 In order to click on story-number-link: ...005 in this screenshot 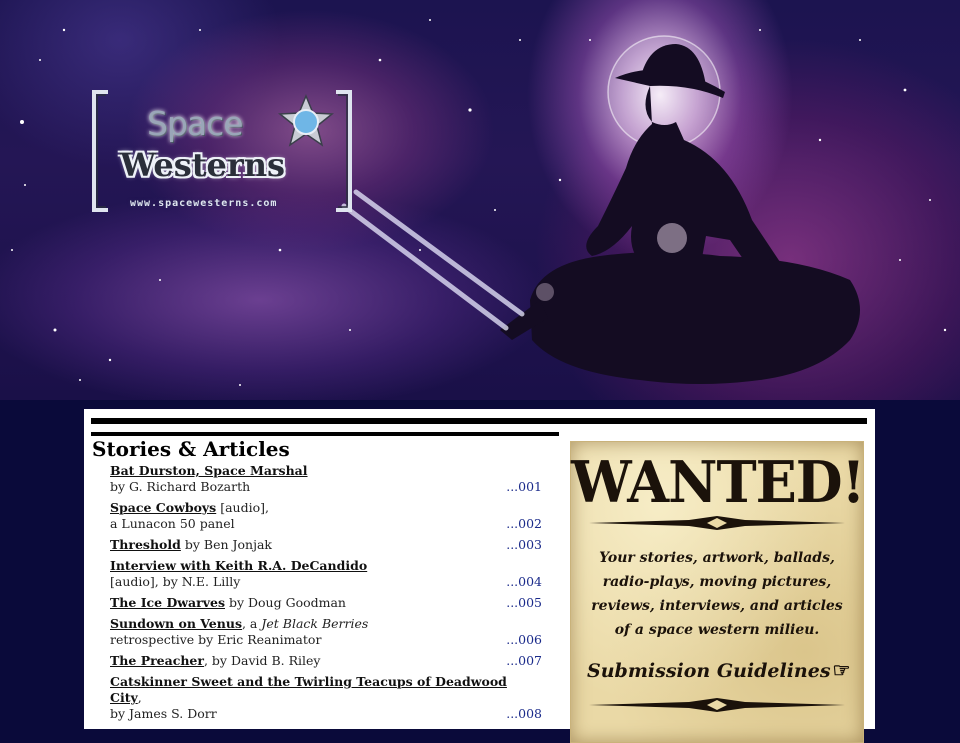, I will do `click(524, 603)`.